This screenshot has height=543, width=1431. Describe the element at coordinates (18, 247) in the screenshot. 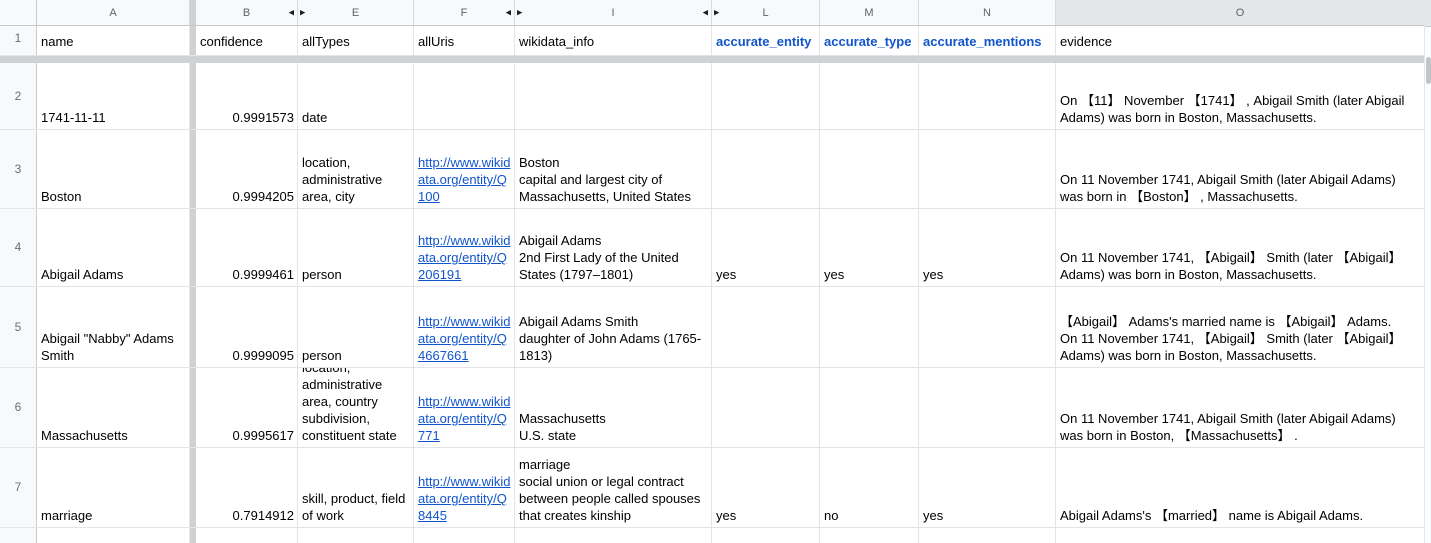

I see `row-number: 4` at that location.